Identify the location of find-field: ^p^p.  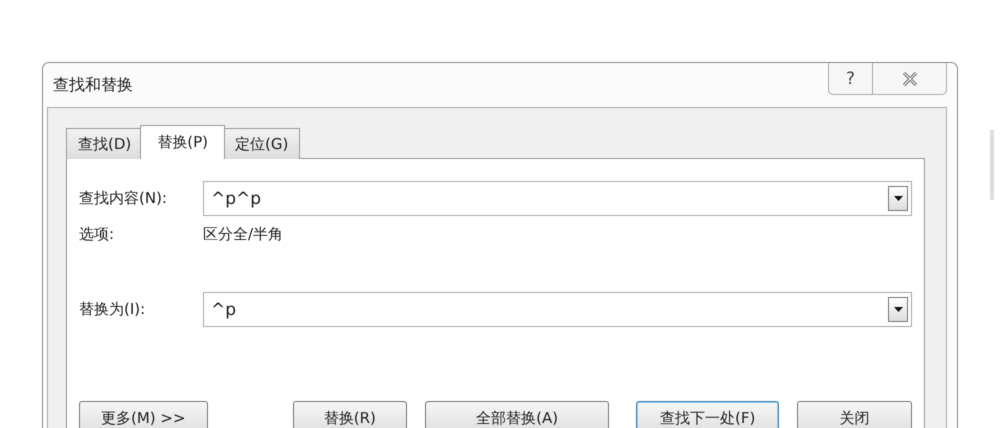
(557, 198).